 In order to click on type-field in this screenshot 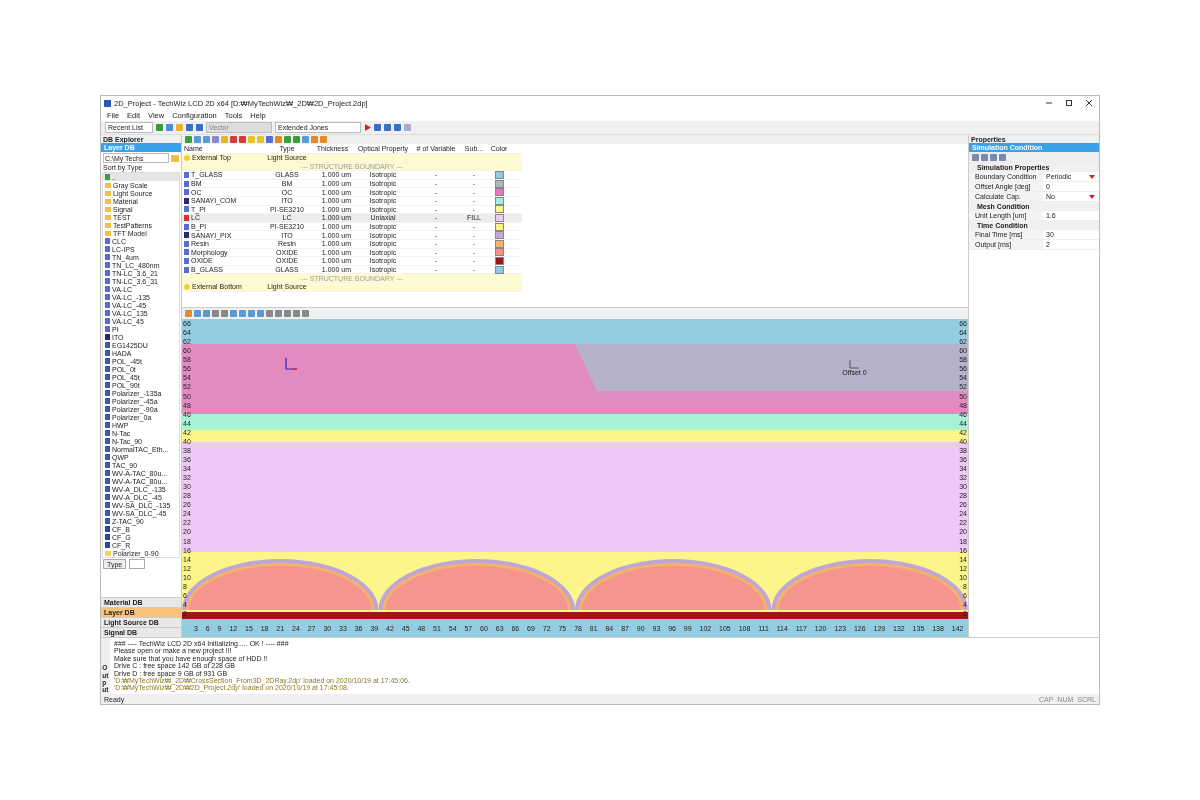, I will do `click(137, 564)`.